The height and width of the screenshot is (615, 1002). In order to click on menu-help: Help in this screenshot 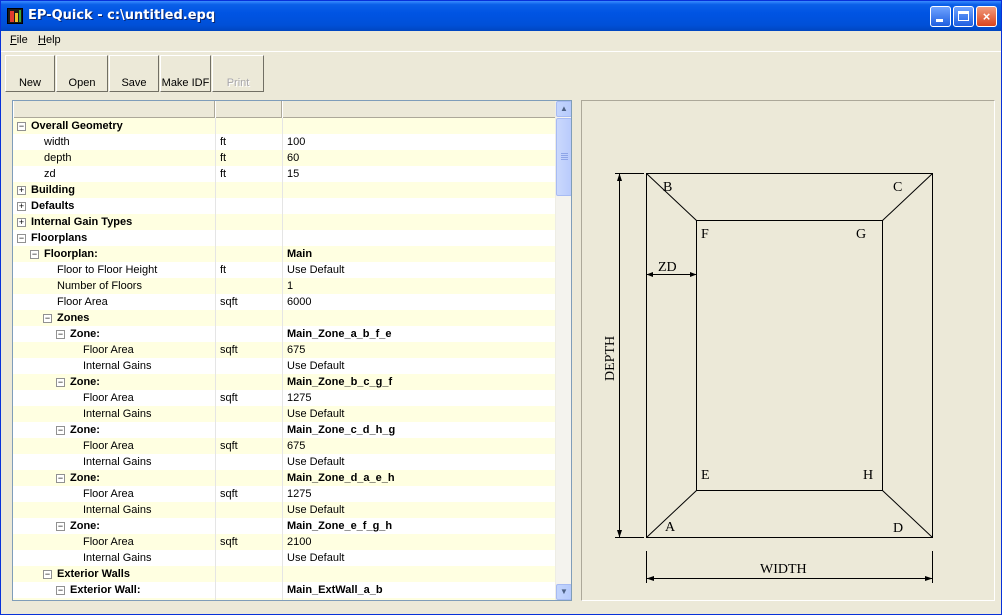, I will do `click(49, 40)`.